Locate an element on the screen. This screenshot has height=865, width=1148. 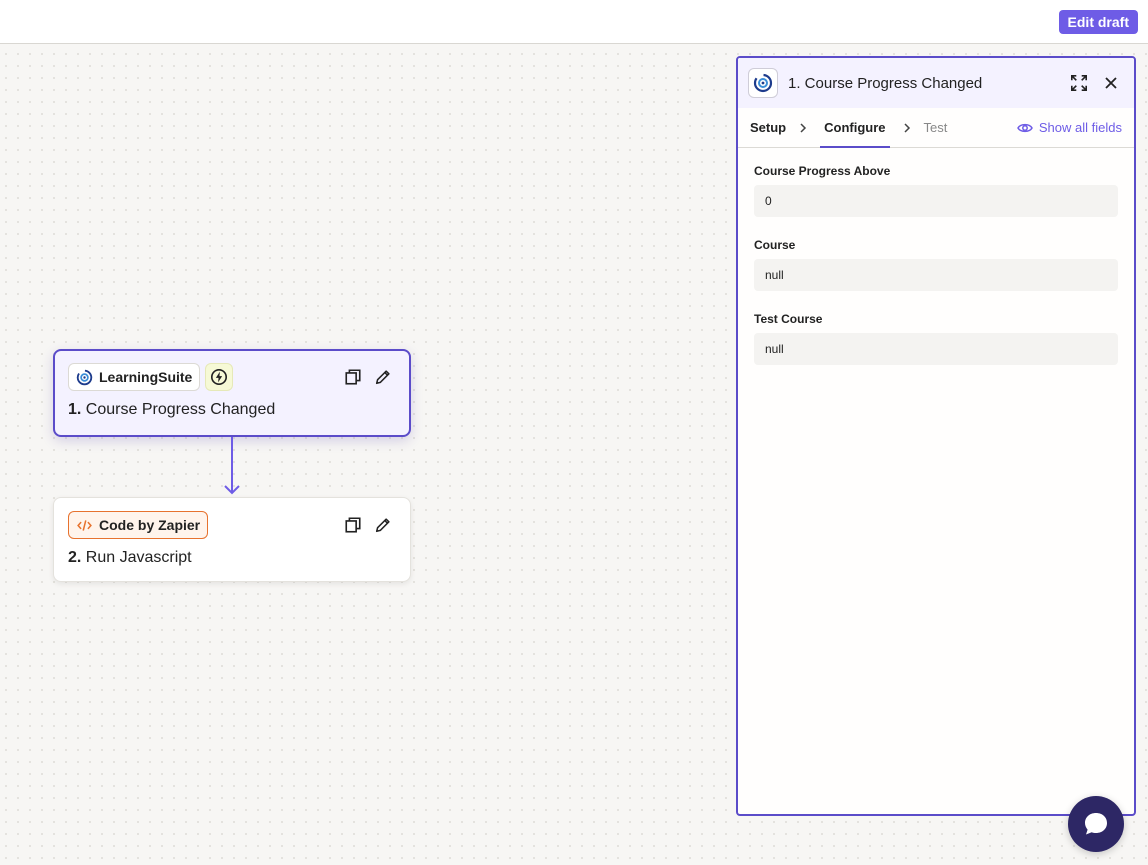
panel-tabs: Setup Configure Test Show all fields is located at coordinates (936, 128).